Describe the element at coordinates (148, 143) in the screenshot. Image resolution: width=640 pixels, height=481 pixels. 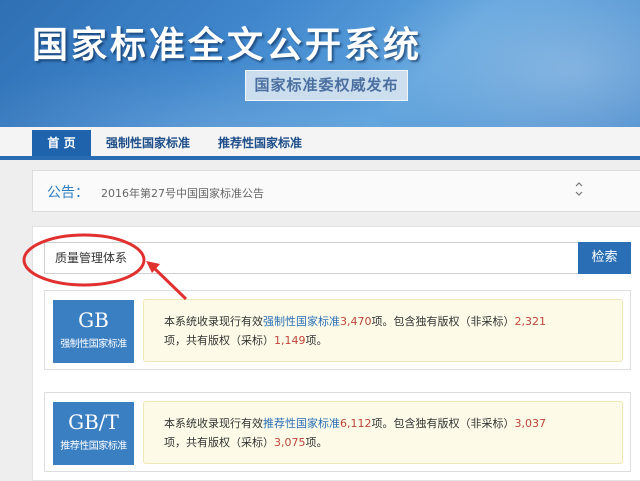
I see `nav-item-mandatory-standards: 强制性国家标准` at that location.